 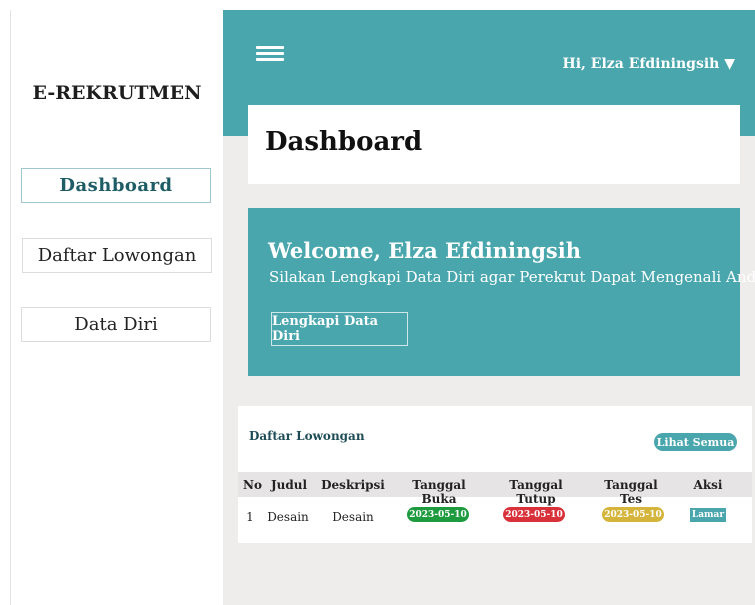 What do you see at coordinates (339, 329) in the screenshot?
I see `complete-profile-button: Lengkapi Data Diri` at bounding box center [339, 329].